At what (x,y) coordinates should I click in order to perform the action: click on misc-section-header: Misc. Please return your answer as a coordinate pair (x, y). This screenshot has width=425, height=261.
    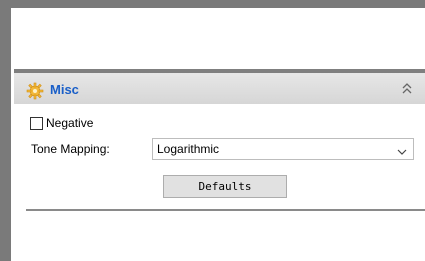
    Looking at the image, I should click on (219, 86).